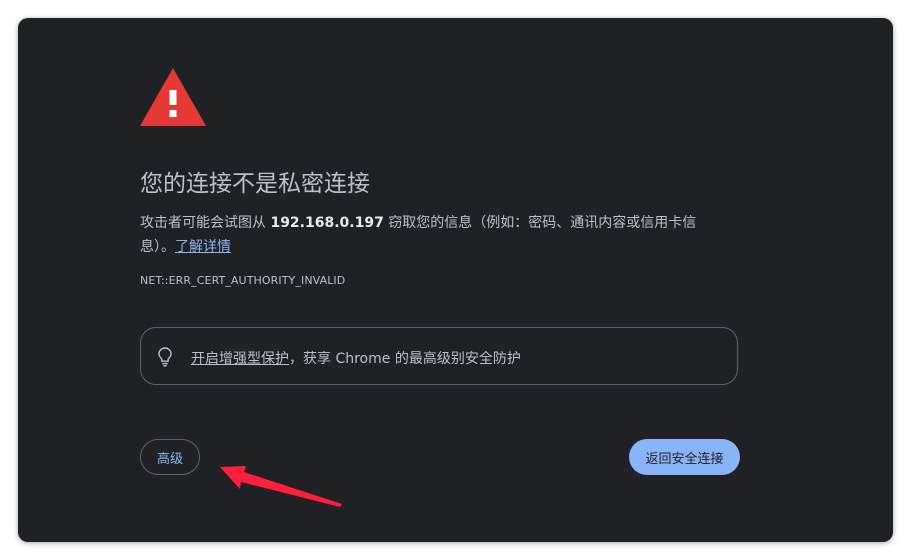  I want to click on learn-more-link: 了解详情, so click(203, 247).